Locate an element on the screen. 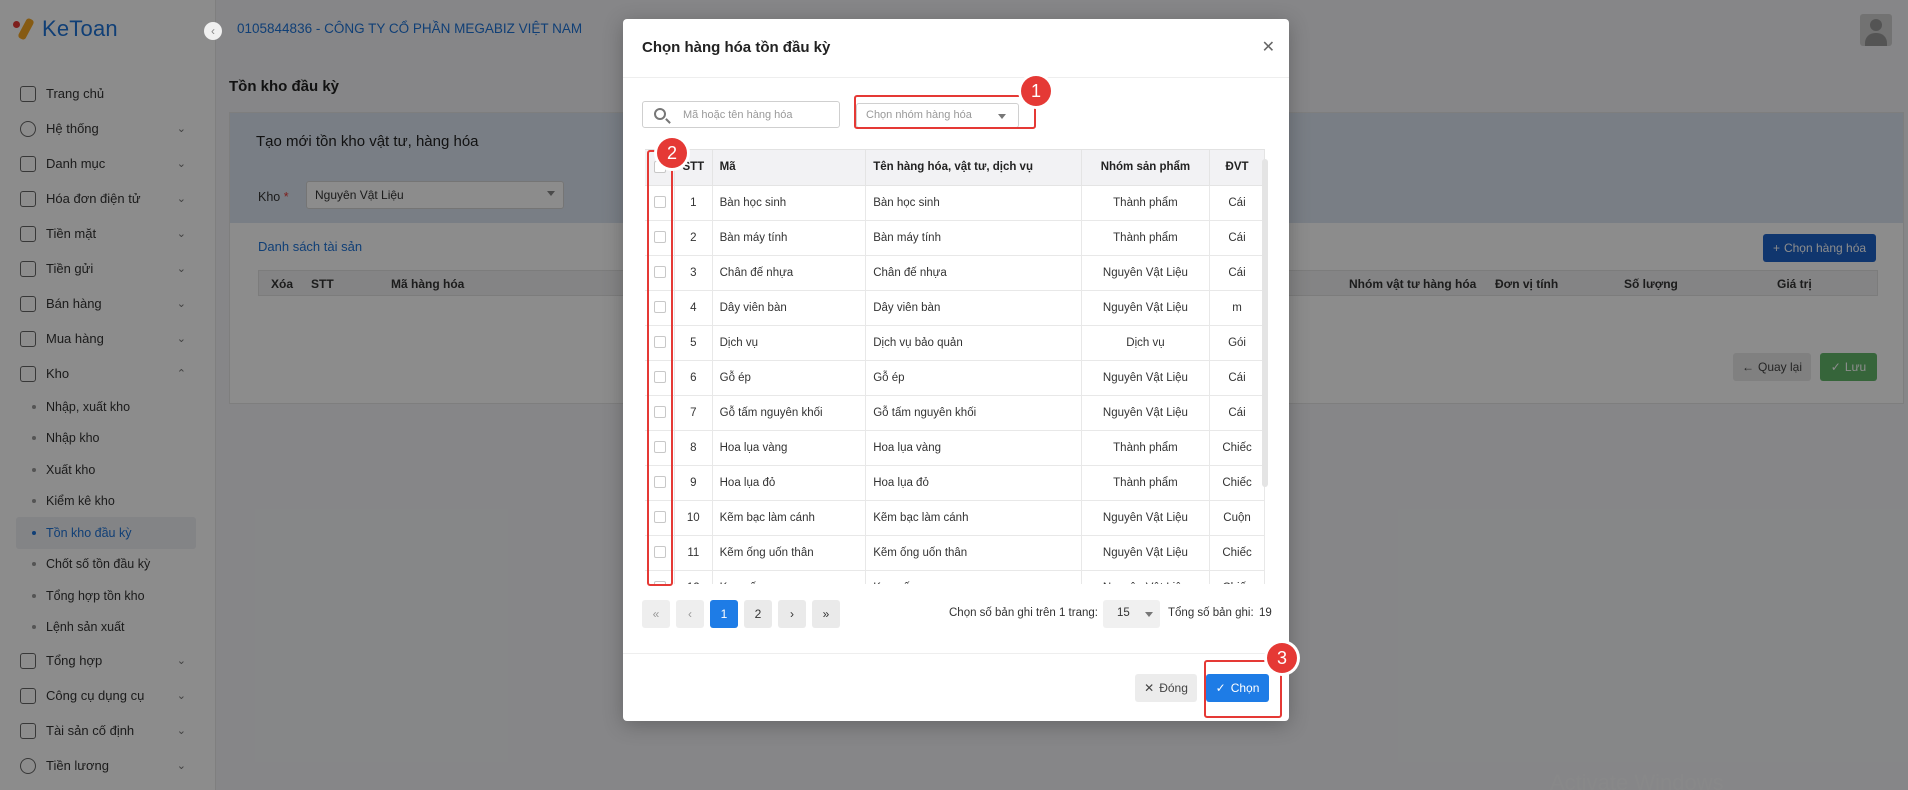 The width and height of the screenshot is (1908, 790). total-records-label: Tổng số bản ghi: is located at coordinates (1211, 613).